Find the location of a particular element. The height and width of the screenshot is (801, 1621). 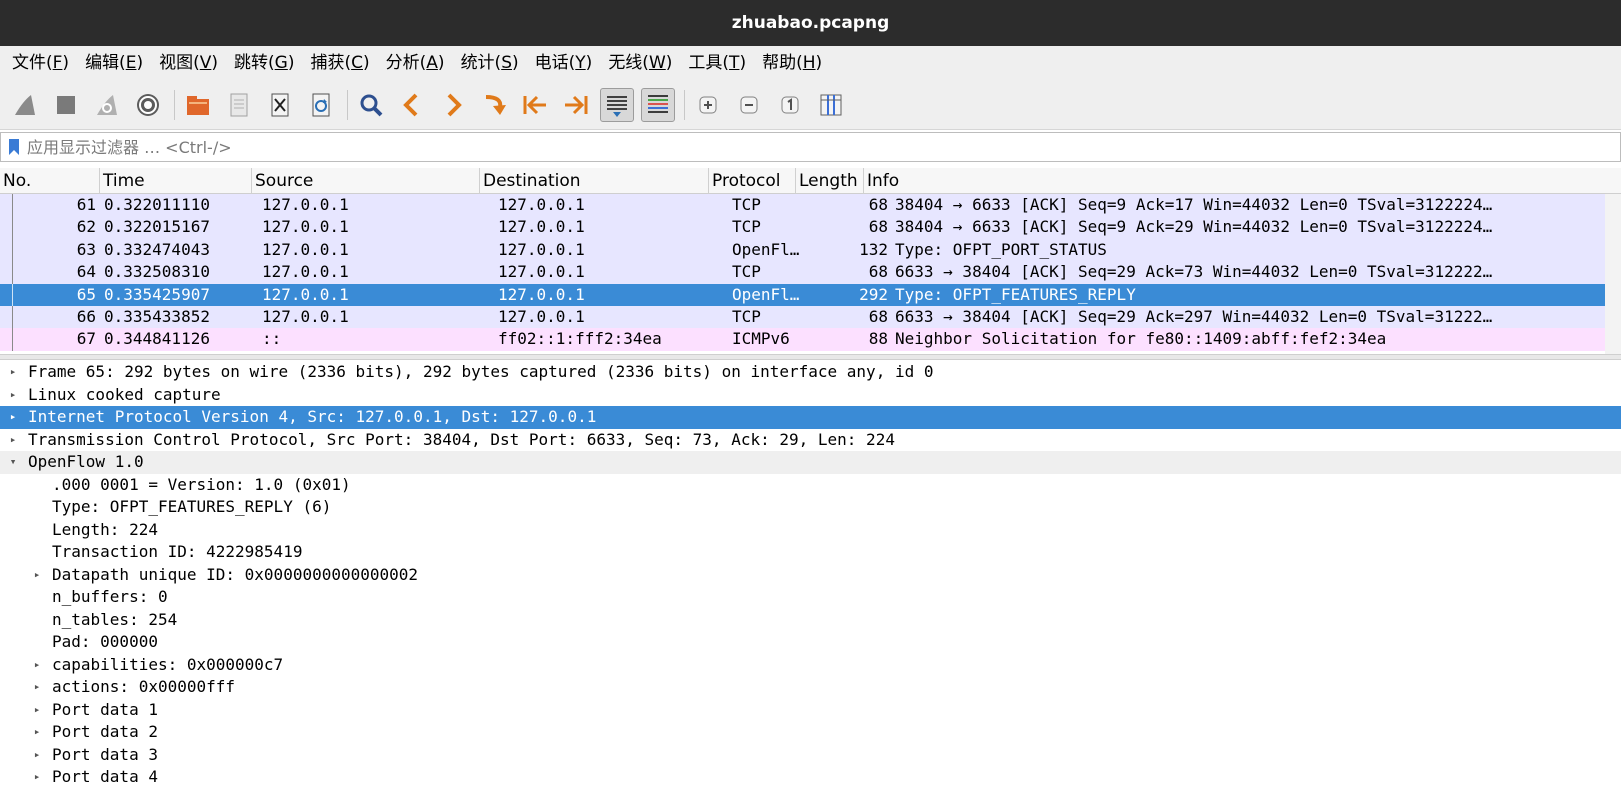

restart-capture-button is located at coordinates (107, 105).